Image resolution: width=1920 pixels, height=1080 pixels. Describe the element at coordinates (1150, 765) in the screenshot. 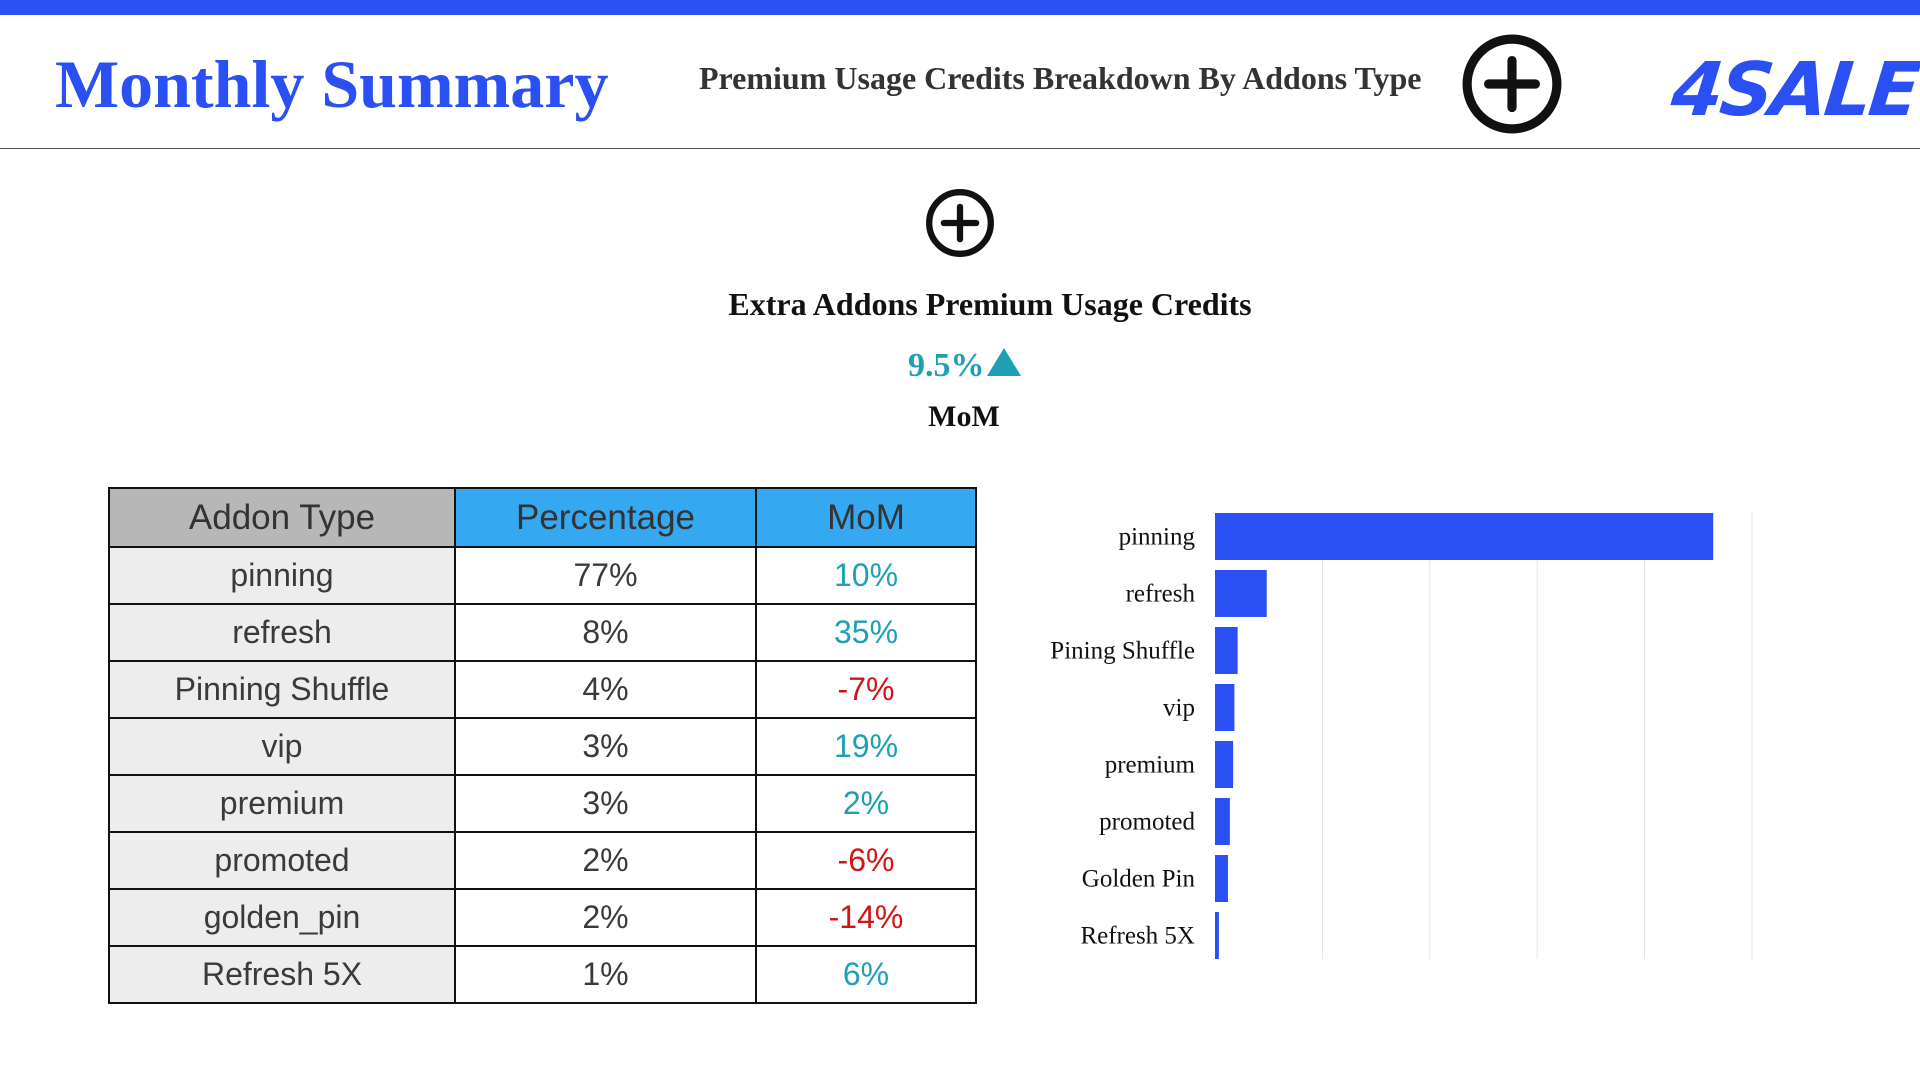

I see `chart-category-label: premium` at that location.